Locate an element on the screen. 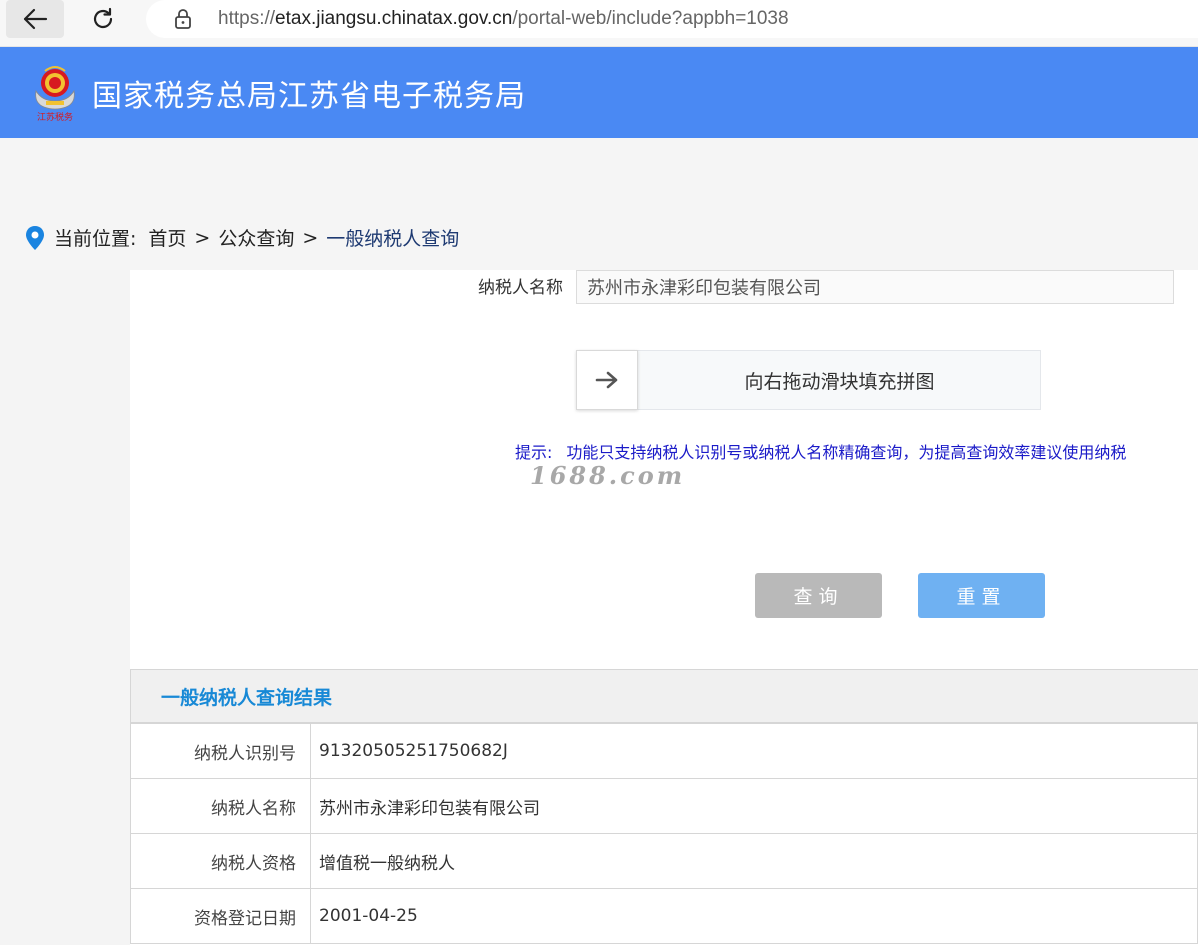 The width and height of the screenshot is (1198, 945). table-row: 资格登记日期 2001-04-25 is located at coordinates (664, 916).